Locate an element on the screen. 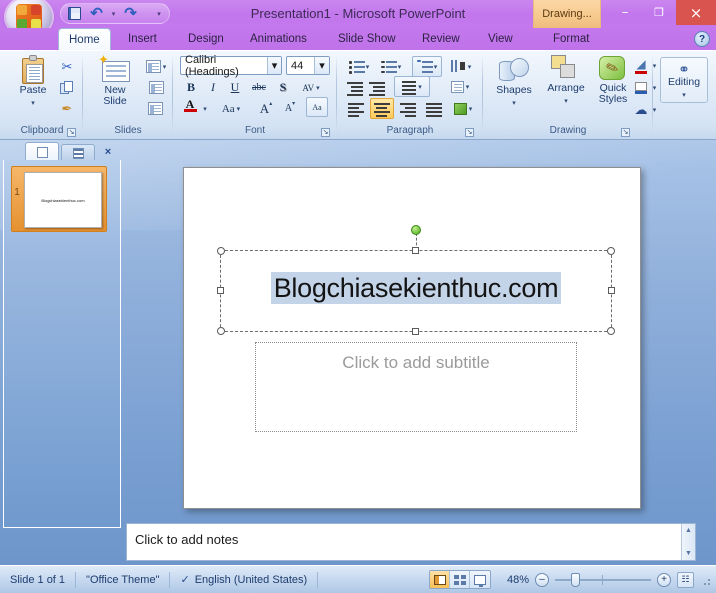  clipboard-dialog-launcher: ↘ is located at coordinates (71, 132).